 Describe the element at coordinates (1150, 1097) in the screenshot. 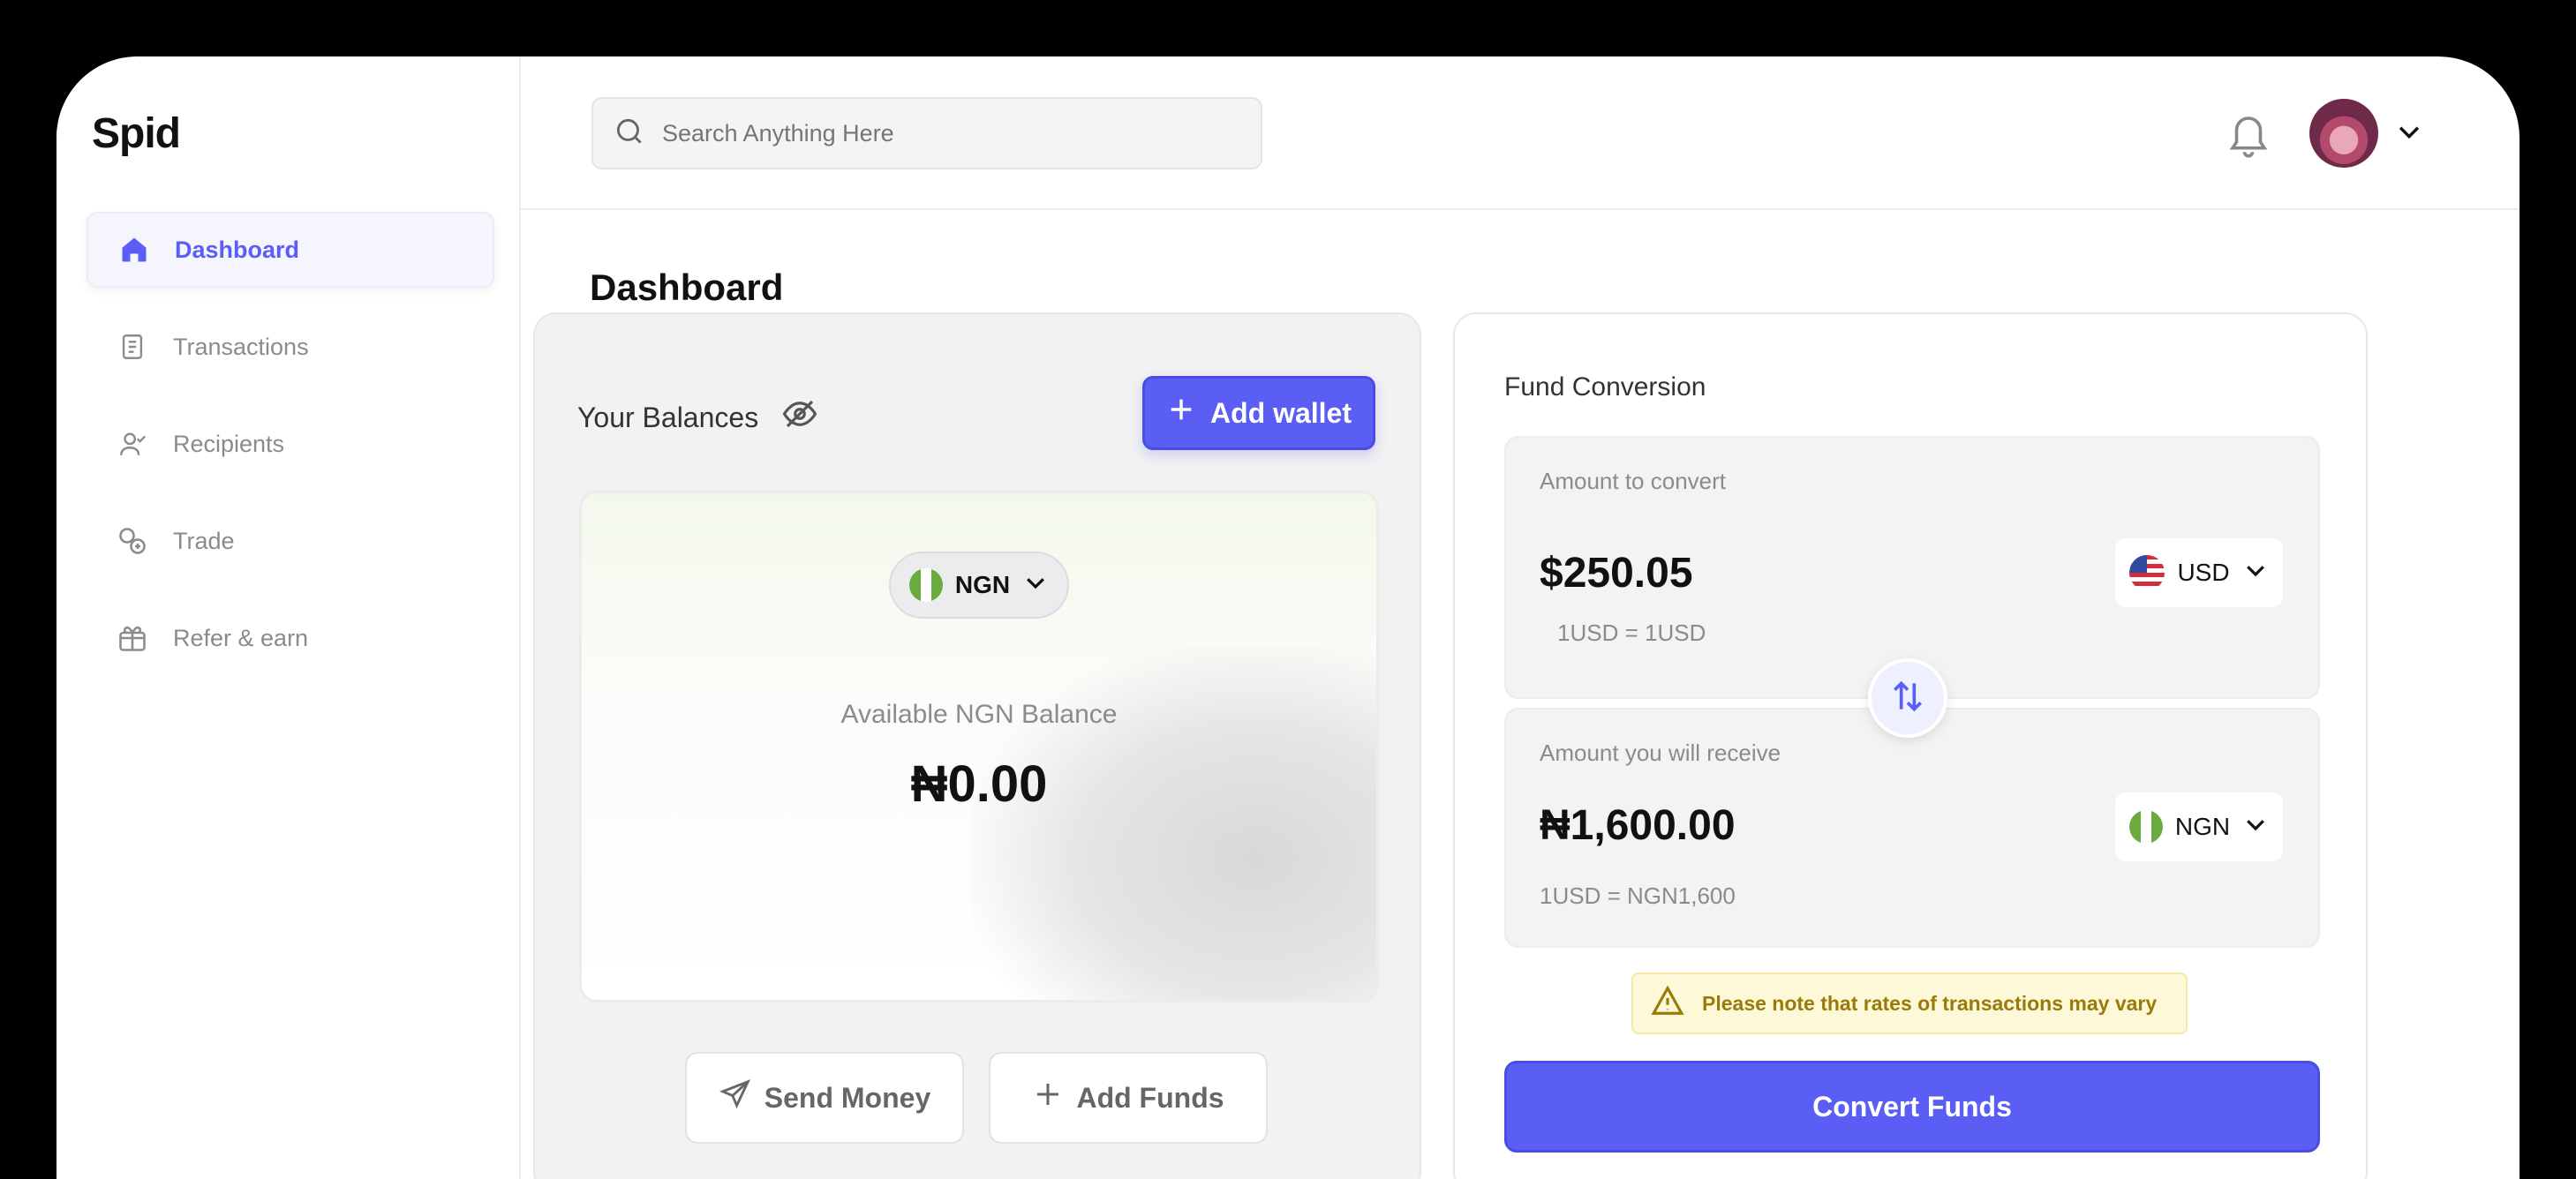

I see `add-funds-label: Add Funds` at that location.